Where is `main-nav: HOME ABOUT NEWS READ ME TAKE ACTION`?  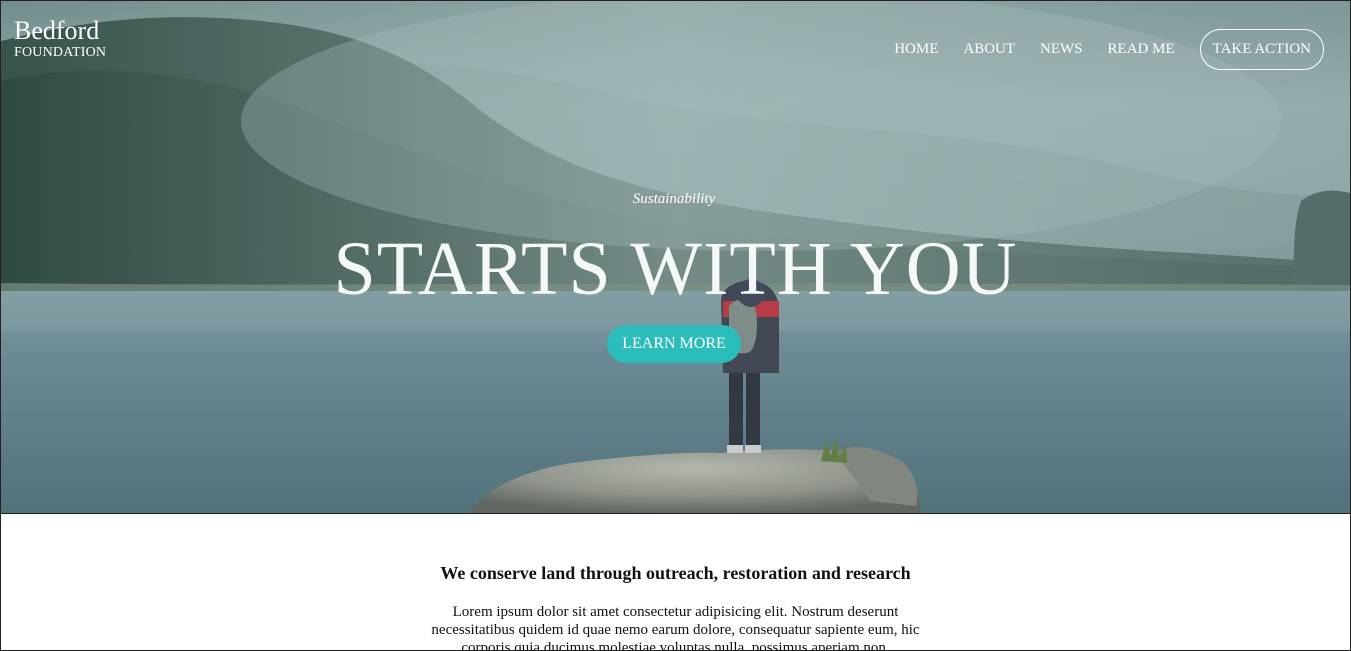 main-nav: HOME ABOUT NEWS READ ME TAKE ACTION is located at coordinates (1109, 49).